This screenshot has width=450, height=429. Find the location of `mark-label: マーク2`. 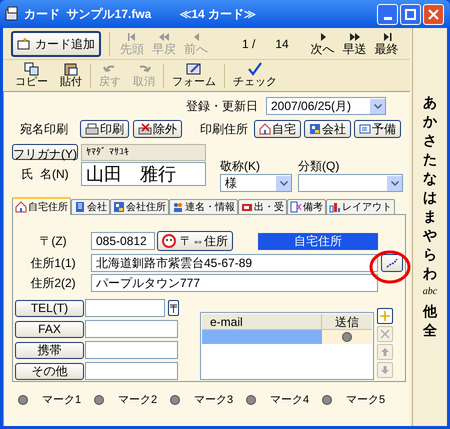

mark-label: マーク2 is located at coordinates (138, 400).